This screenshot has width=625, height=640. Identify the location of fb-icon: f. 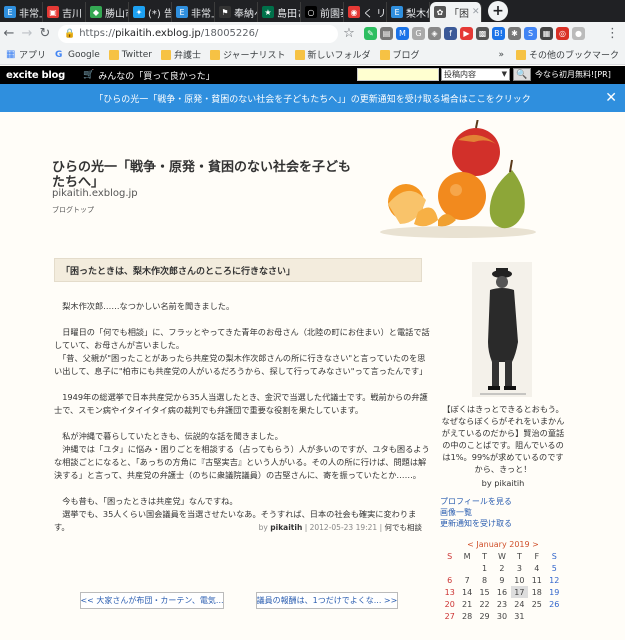
(450, 33).